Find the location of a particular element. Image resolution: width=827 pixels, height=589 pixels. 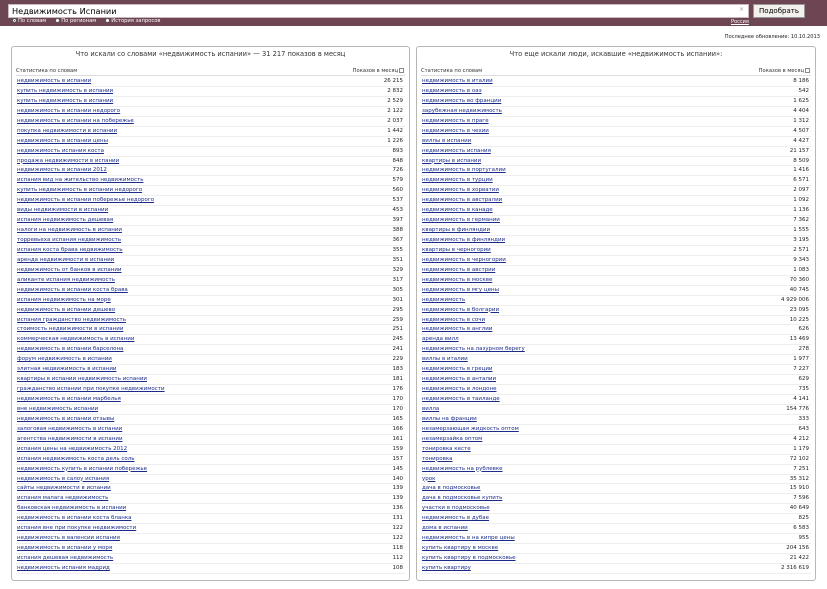

keyword-link: недвижимость испания is located at coordinates (456, 151).